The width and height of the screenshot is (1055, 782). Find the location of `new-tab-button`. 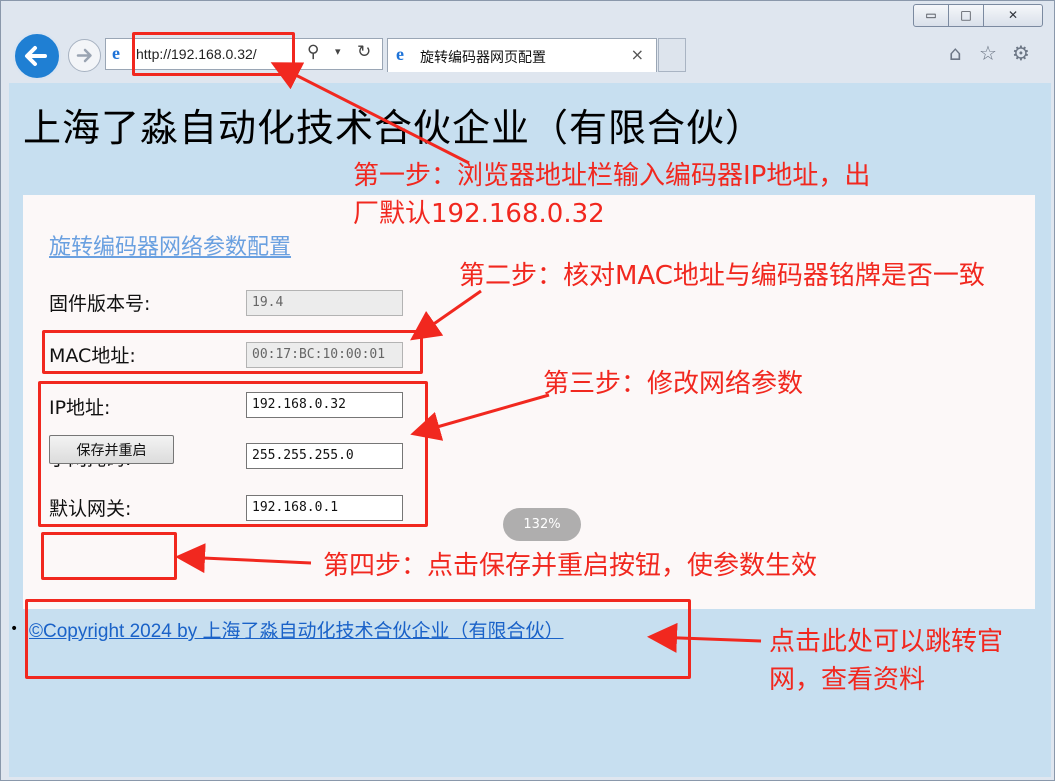

new-tab-button is located at coordinates (672, 55).